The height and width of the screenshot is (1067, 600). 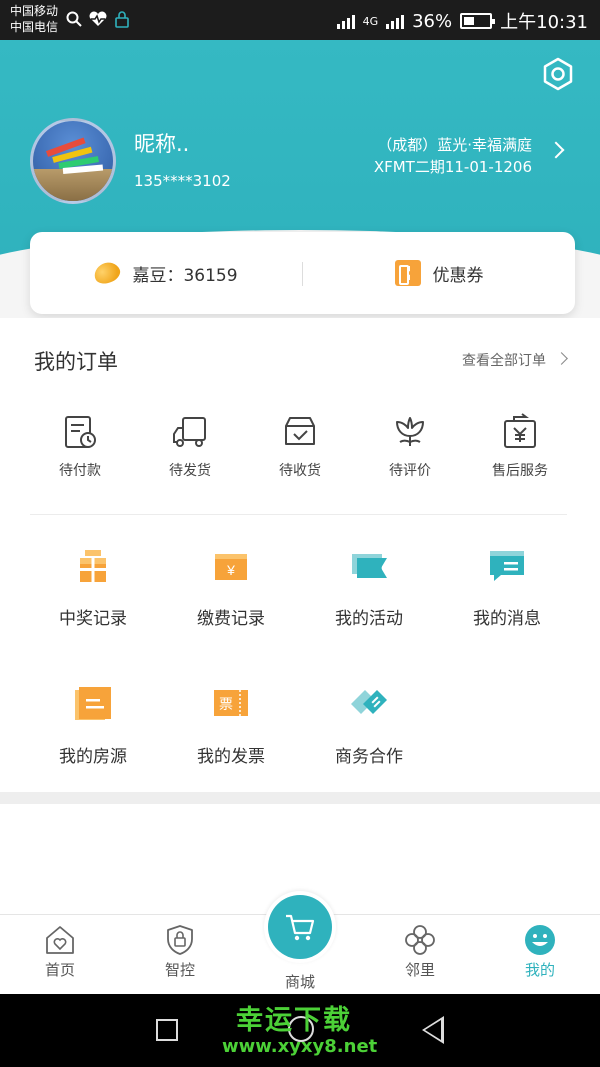 What do you see at coordinates (369, 619) in the screenshot?
I see `service-label: 我的活动` at bounding box center [369, 619].